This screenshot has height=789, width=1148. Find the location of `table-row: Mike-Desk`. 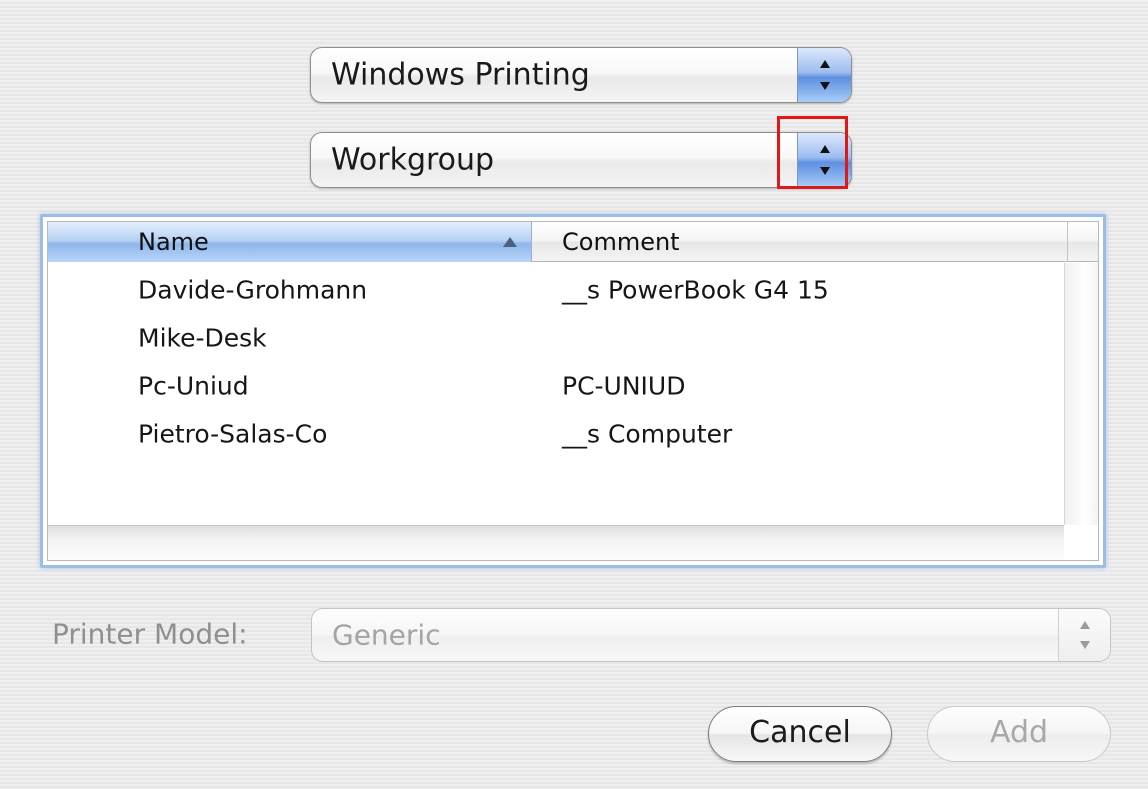

table-row: Mike-Desk is located at coordinates (556, 338).